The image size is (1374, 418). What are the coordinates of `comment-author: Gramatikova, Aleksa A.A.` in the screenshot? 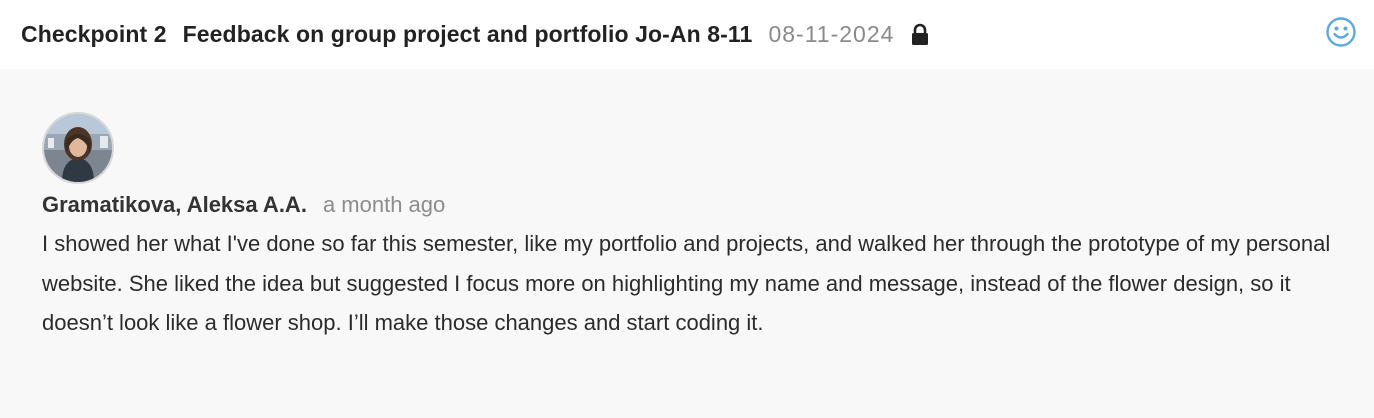 It's located at (174, 205).